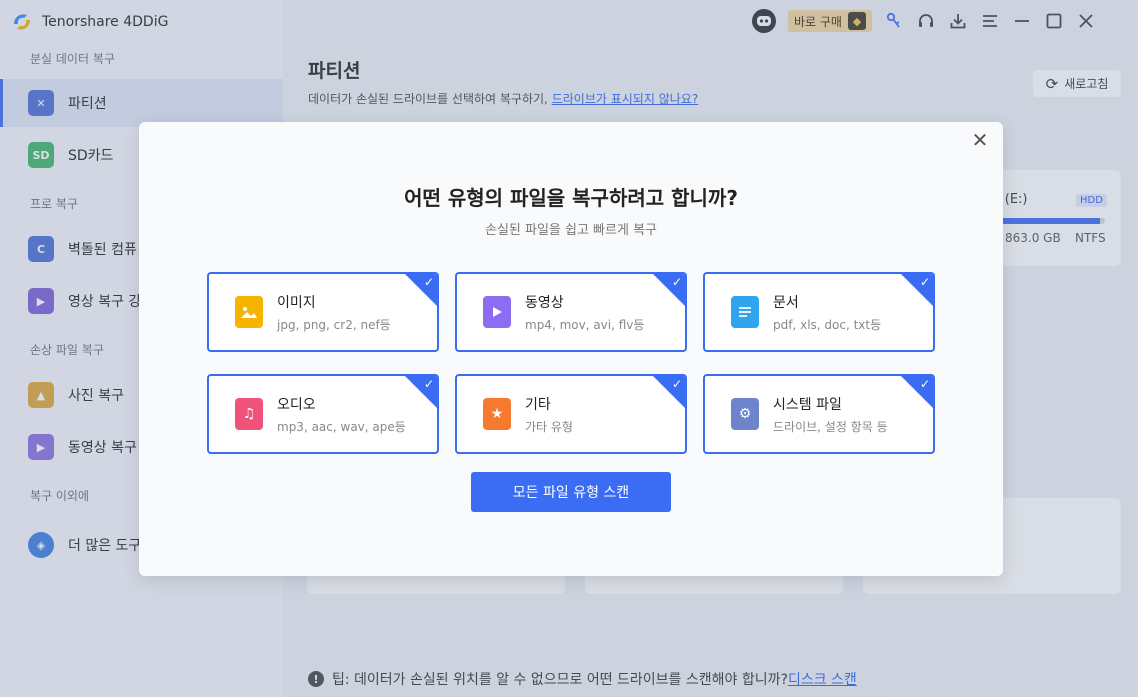 The width and height of the screenshot is (1138, 697). Describe the element at coordinates (323, 414) in the screenshot. I see `file-type-card-audio: ✓ ♫ 오디오 mp3, aac, wav, ape등` at that location.